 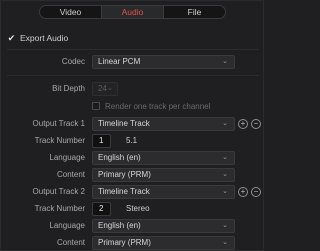 I want to click on output-track-1-dropdown: Timeline Track ⌄, so click(x=163, y=124).